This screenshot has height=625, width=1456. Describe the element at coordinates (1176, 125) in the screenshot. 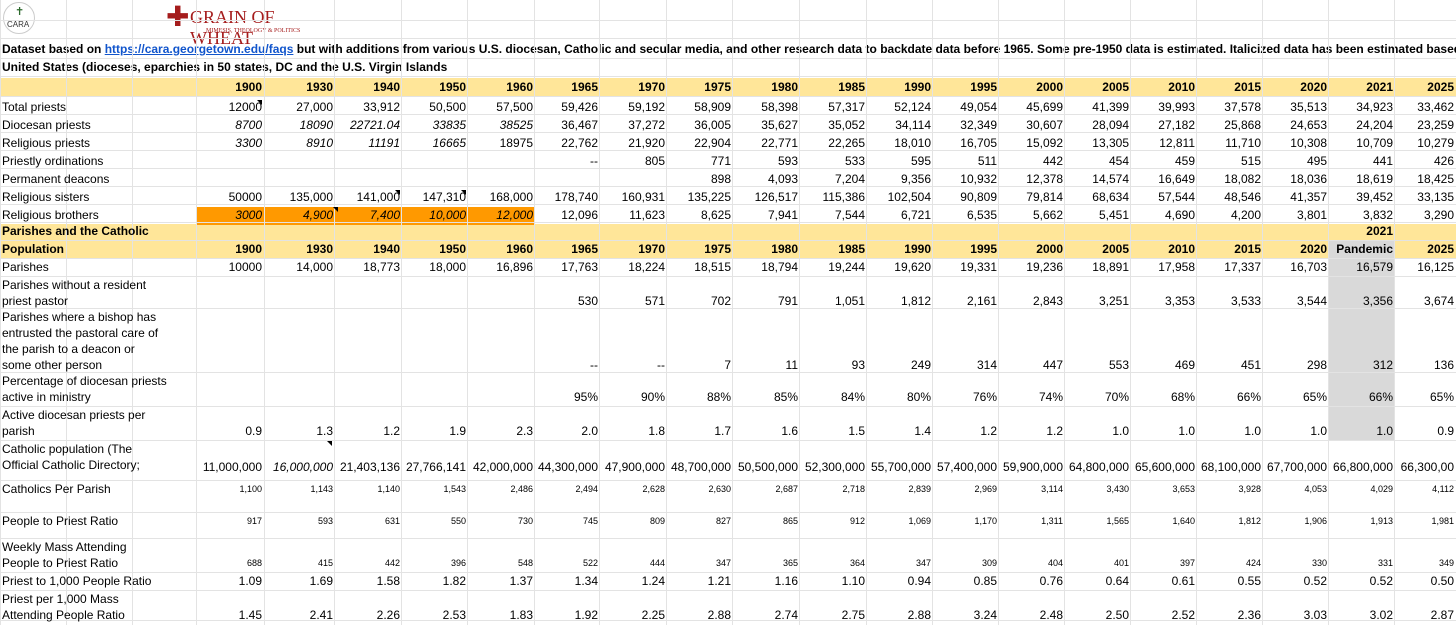

I see `data-cell: 27,182` at that location.